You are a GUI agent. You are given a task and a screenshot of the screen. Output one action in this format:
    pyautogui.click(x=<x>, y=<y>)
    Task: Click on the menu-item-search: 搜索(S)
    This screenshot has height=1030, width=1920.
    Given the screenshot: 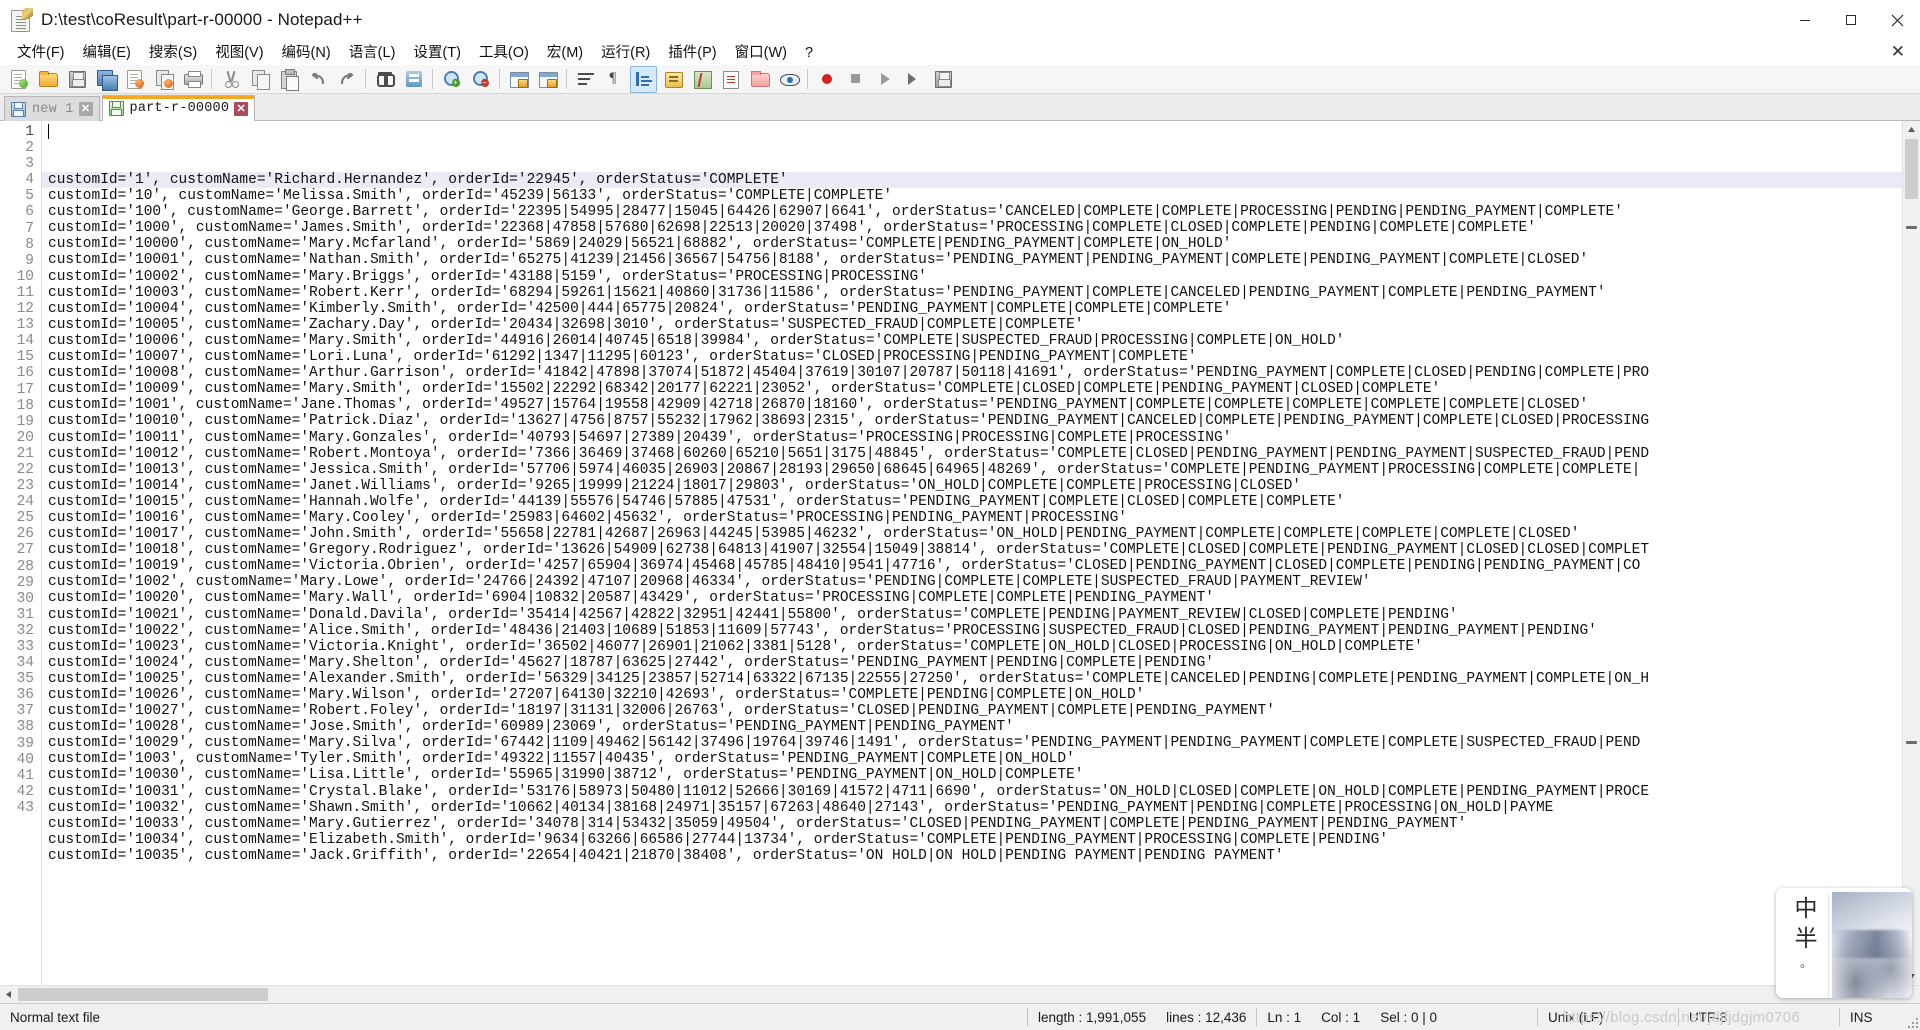 What is the action you would take?
    pyautogui.click(x=173, y=53)
    